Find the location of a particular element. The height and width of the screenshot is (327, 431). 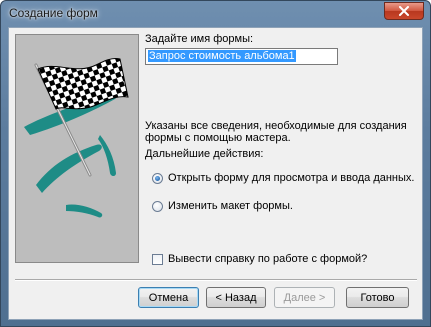

cancel-button: Отмена is located at coordinates (168, 297).